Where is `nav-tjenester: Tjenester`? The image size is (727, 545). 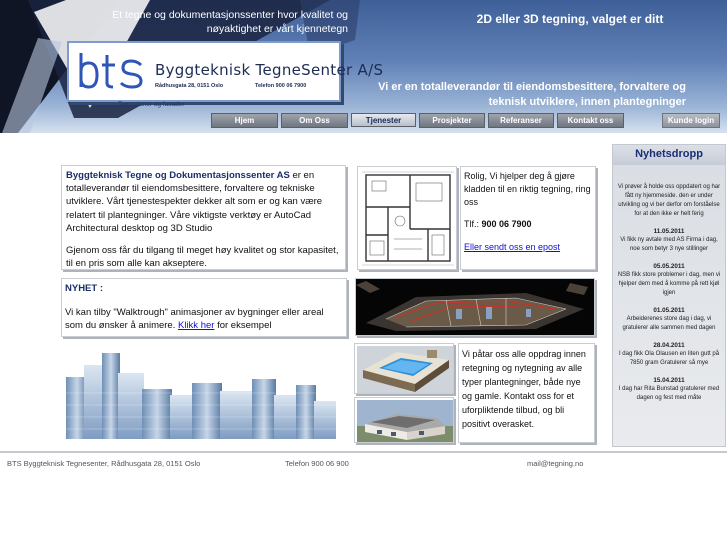 nav-tjenester: Tjenester is located at coordinates (383, 120).